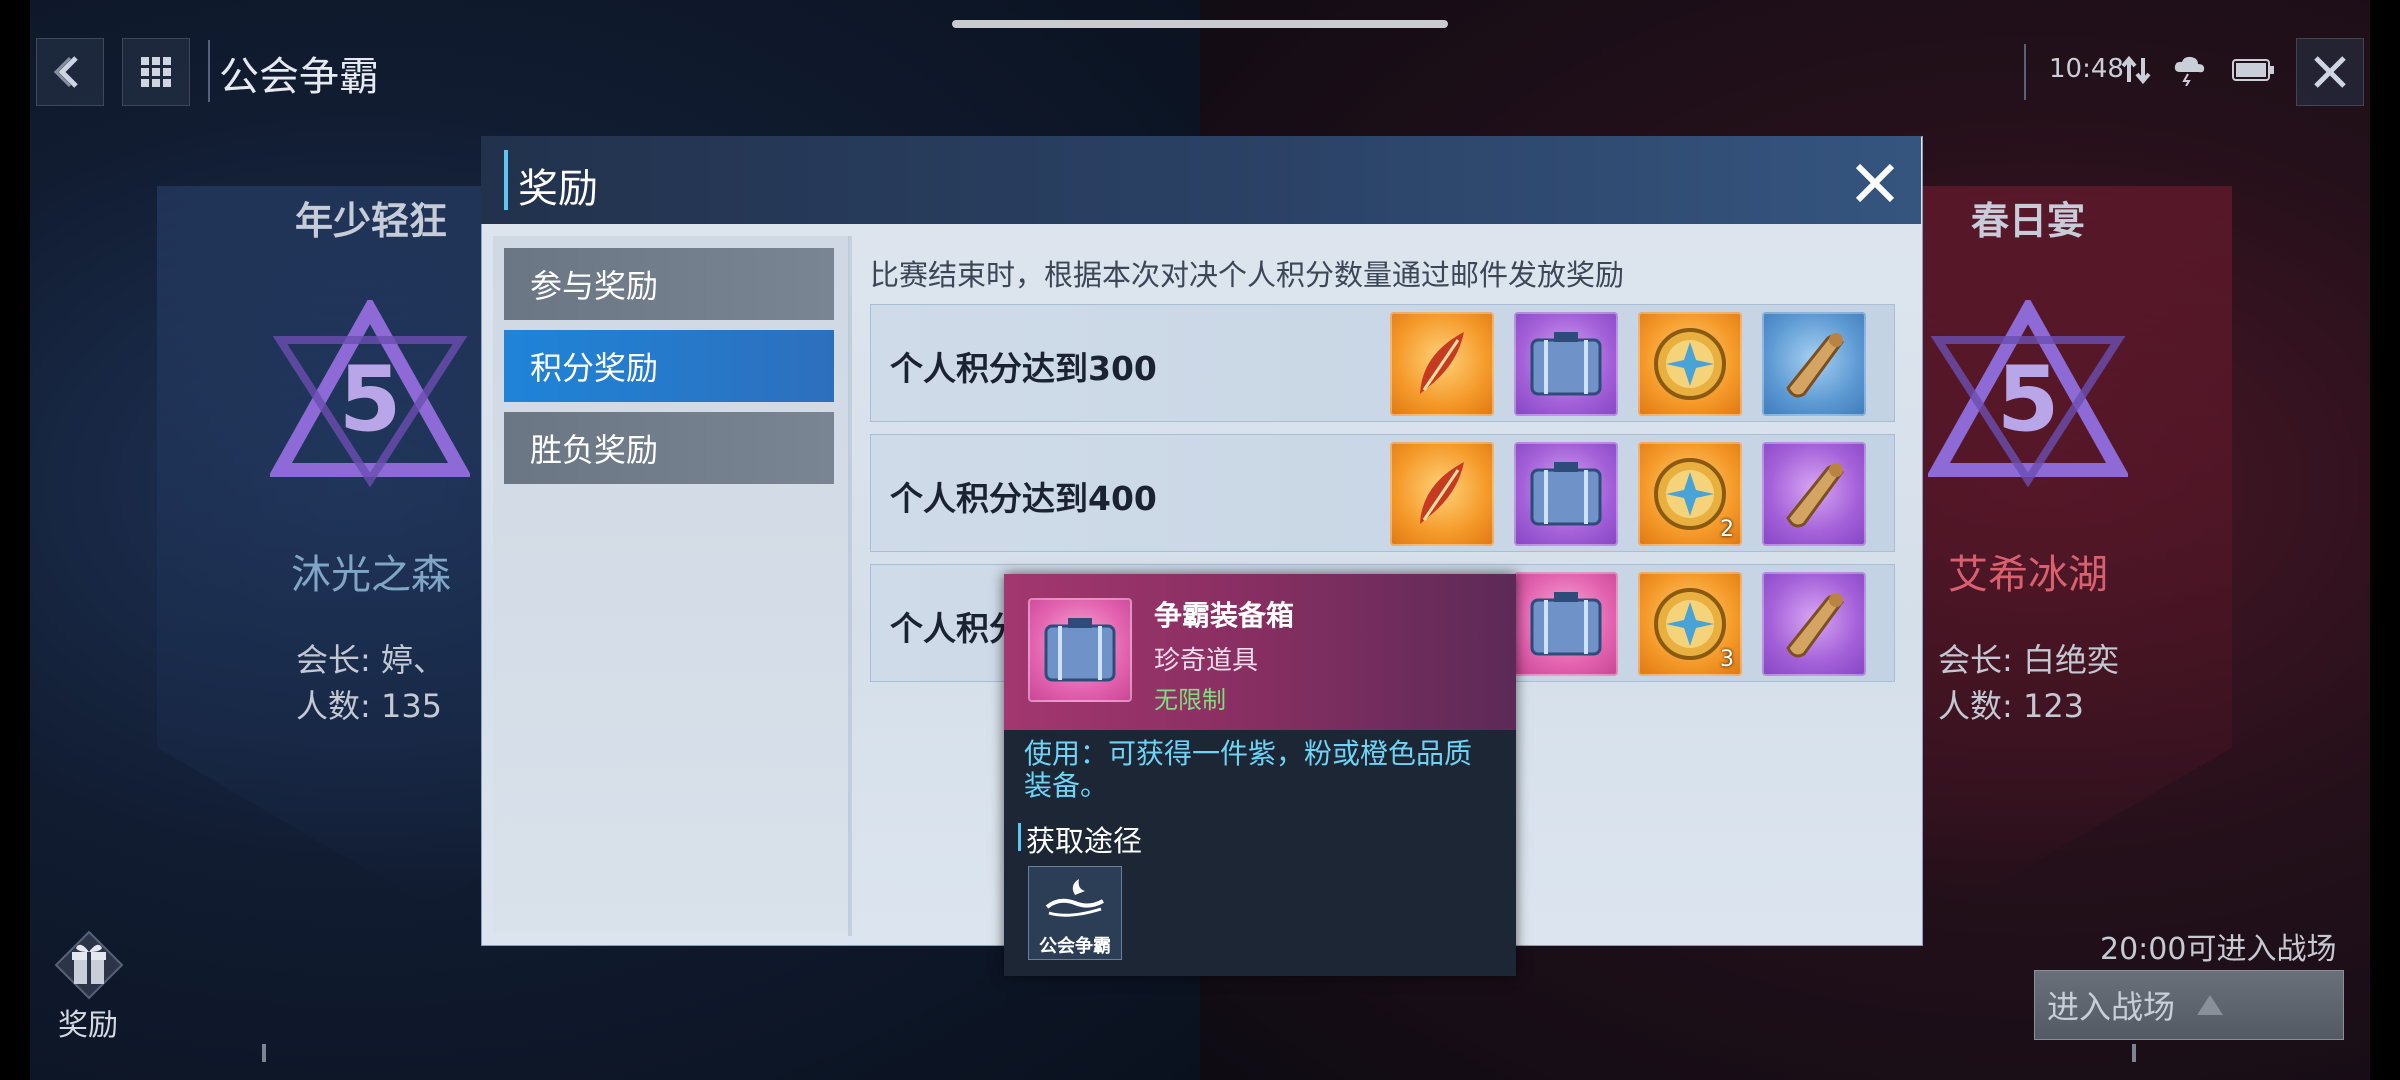 Image resolution: width=2400 pixels, height=1080 pixels. I want to click on tooltip-source-accent, so click(1019, 837).